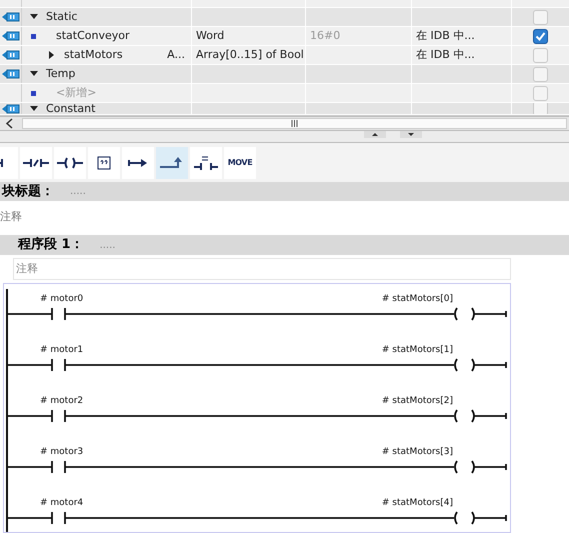  Describe the element at coordinates (417, 452) in the screenshot. I see `coil-label: # statMotors[3]` at that location.